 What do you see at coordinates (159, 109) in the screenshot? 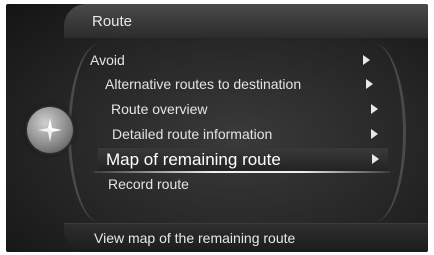
I see `menu-item-label: Route overview` at bounding box center [159, 109].